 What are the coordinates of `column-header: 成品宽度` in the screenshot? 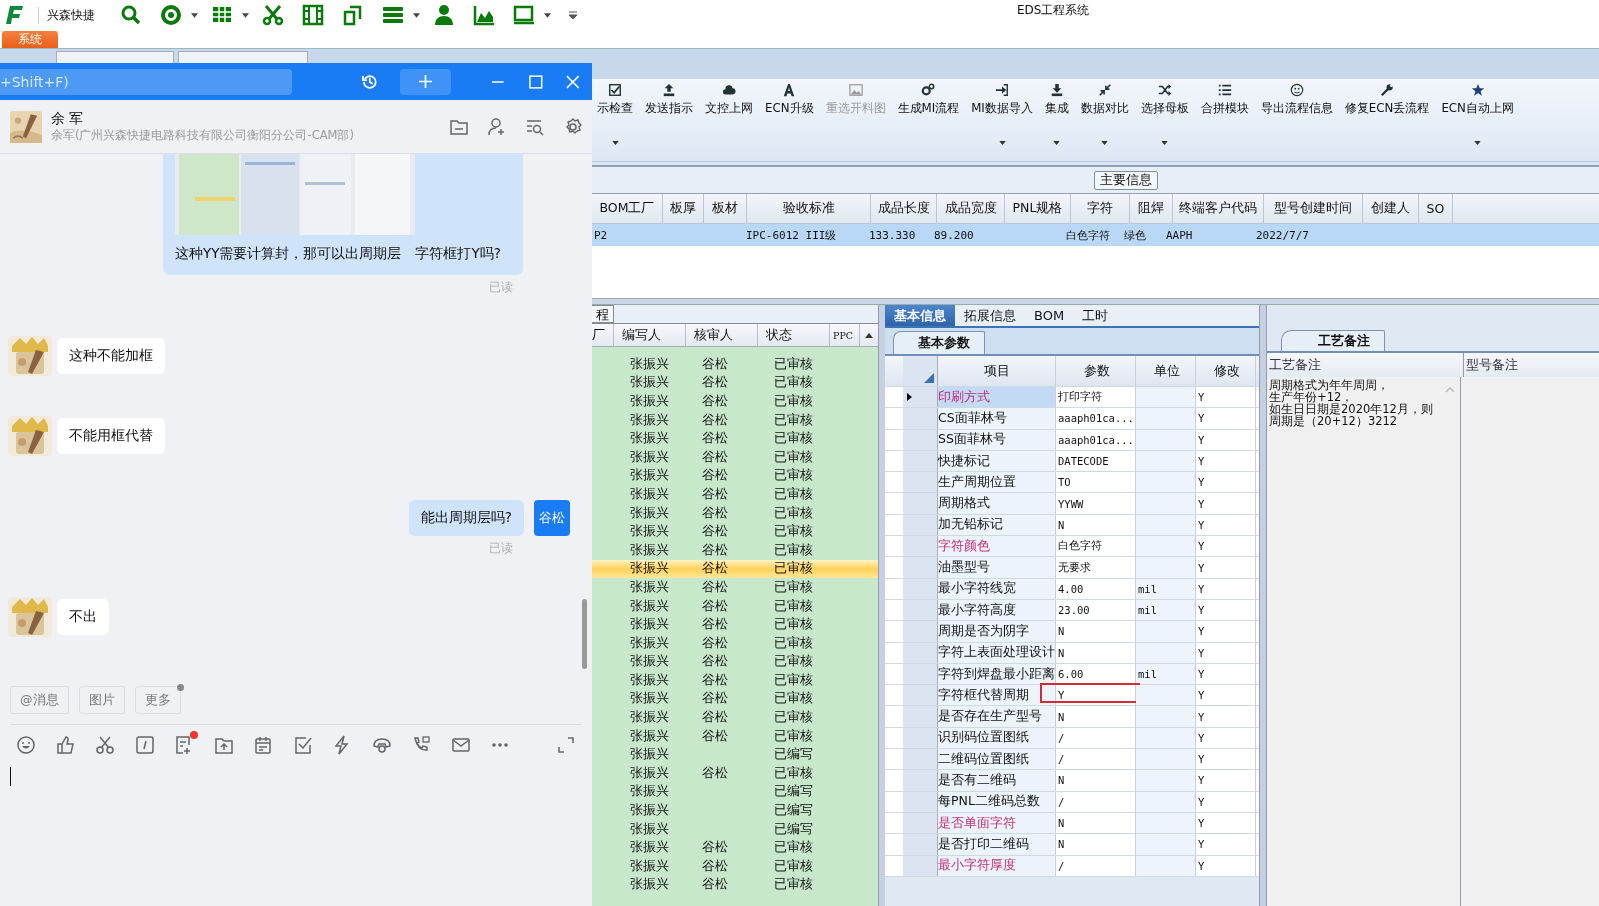 It's located at (971, 208).